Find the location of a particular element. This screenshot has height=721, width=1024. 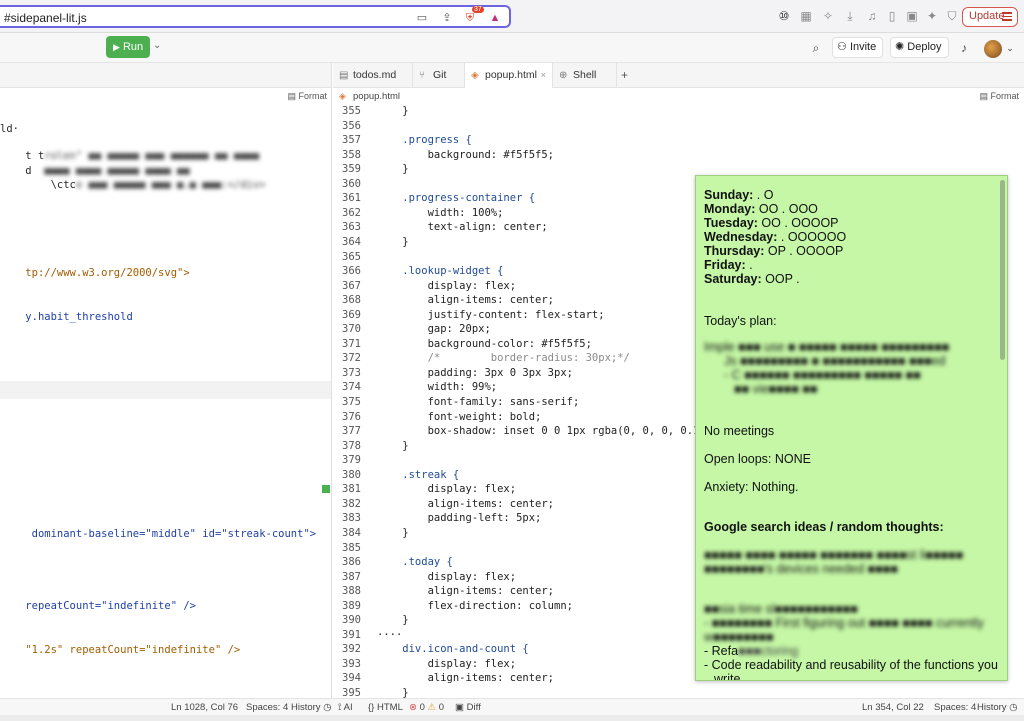

code-line: background-color: #f5f5f5; is located at coordinates (484, 343).